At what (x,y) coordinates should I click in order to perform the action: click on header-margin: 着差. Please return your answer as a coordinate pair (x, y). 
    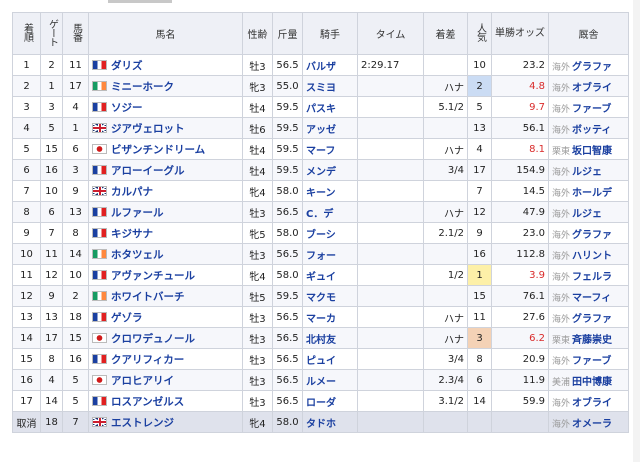
    Looking at the image, I should click on (445, 33).